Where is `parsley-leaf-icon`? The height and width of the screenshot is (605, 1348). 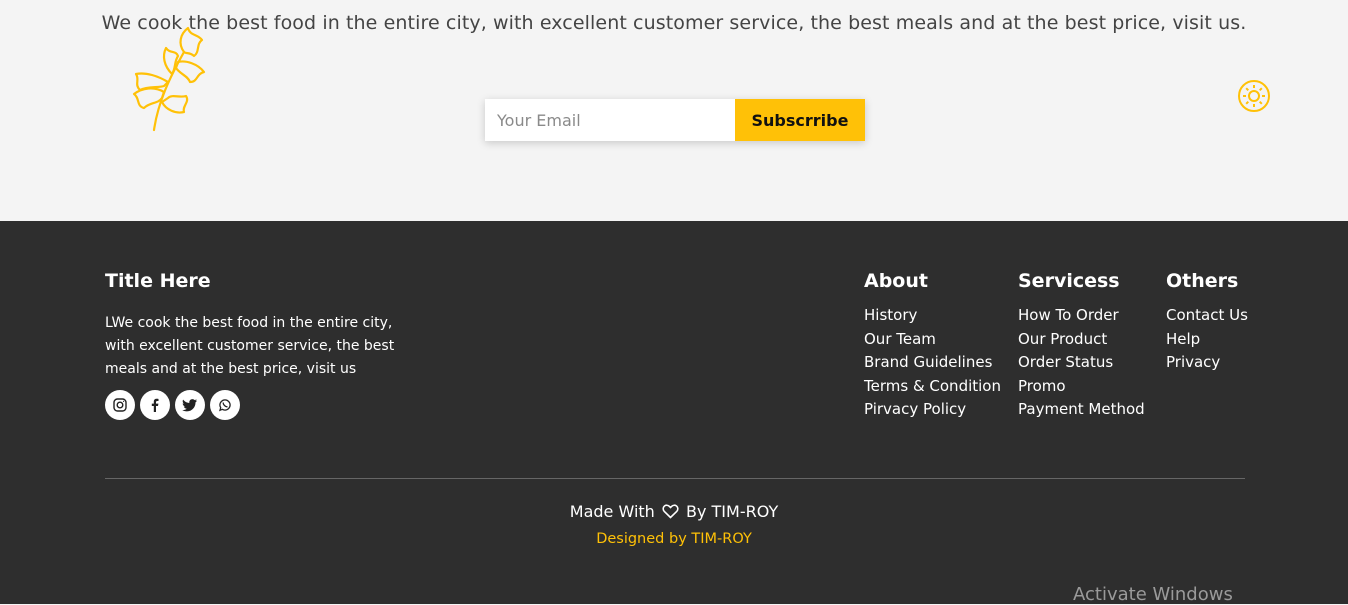
parsley-leaf-icon is located at coordinates (169, 79).